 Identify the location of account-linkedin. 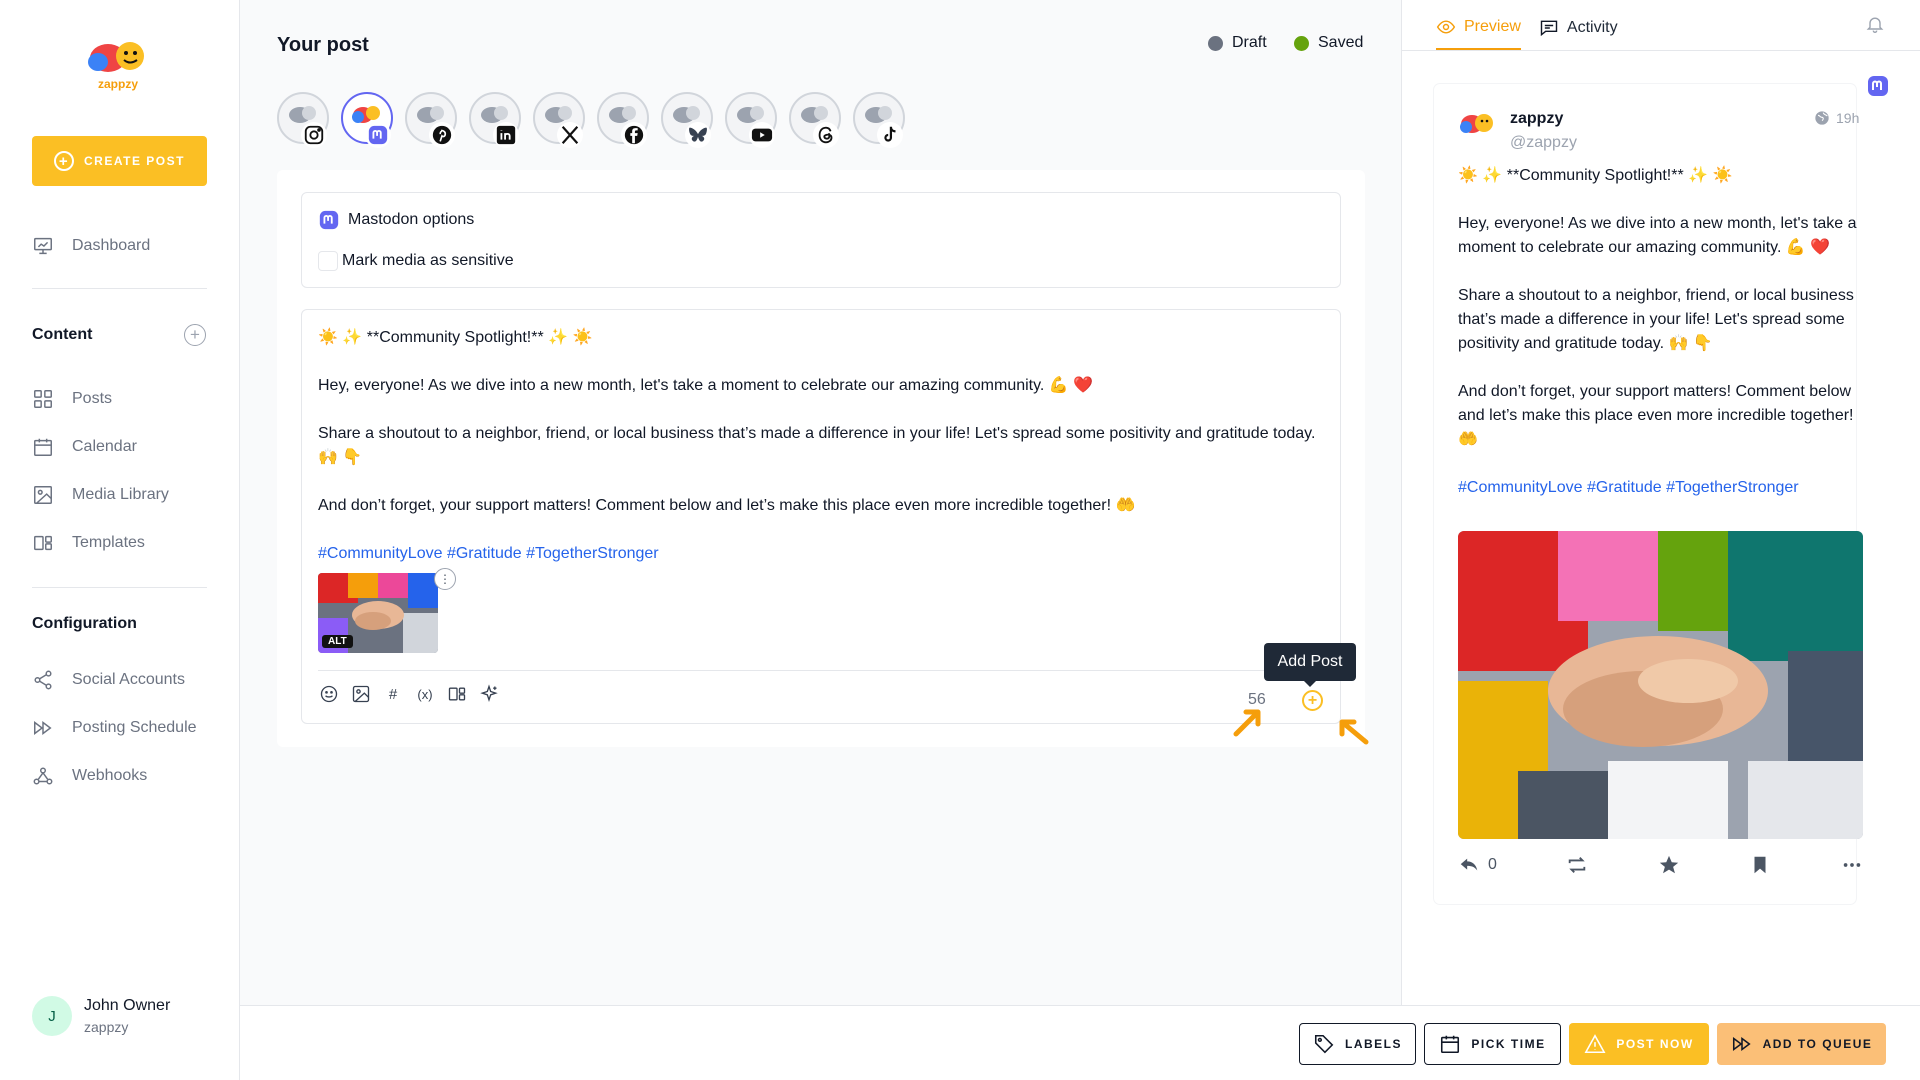
(495, 120).